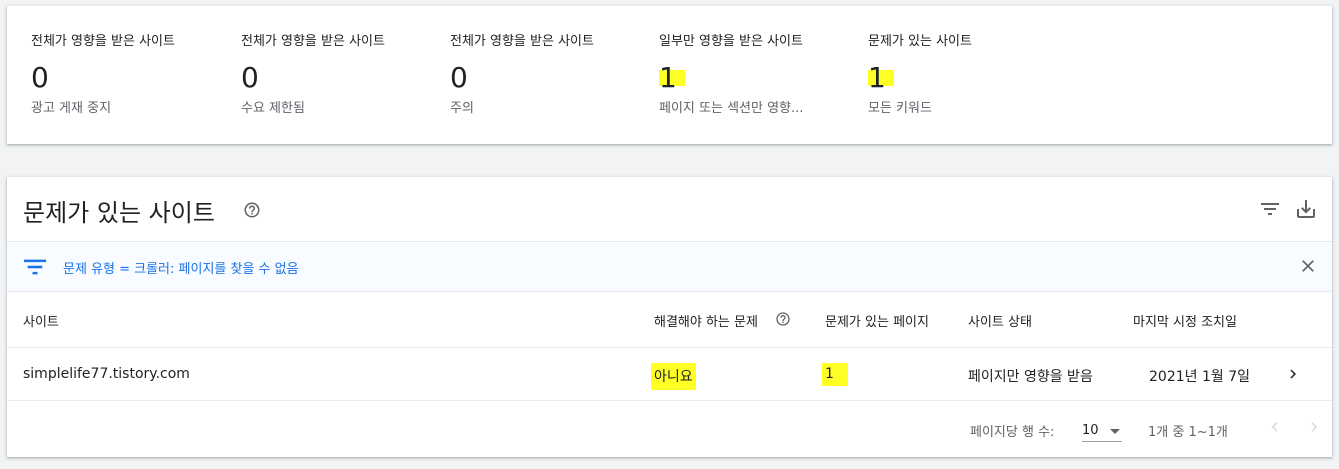 The height and width of the screenshot is (469, 1339). I want to click on pagination-bar: 페이지당 행 수: 10 1개 중 1~1개, so click(669, 428).